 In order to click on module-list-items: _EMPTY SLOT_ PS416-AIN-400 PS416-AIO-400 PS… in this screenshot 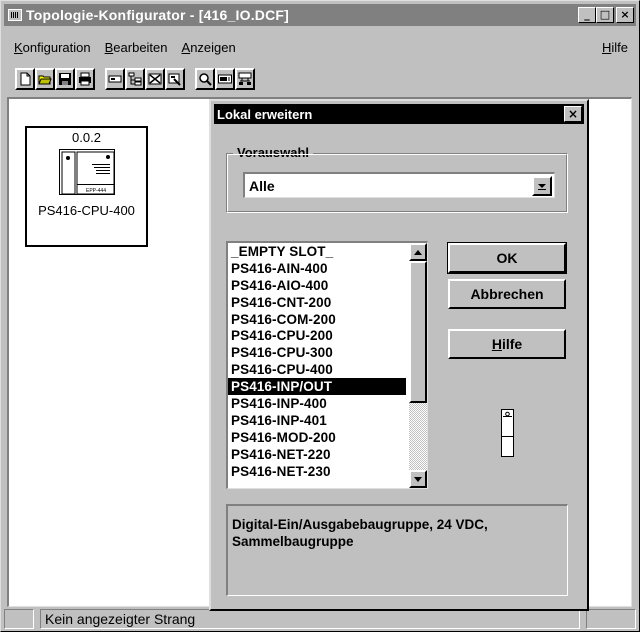, I will do `click(317, 361)`.